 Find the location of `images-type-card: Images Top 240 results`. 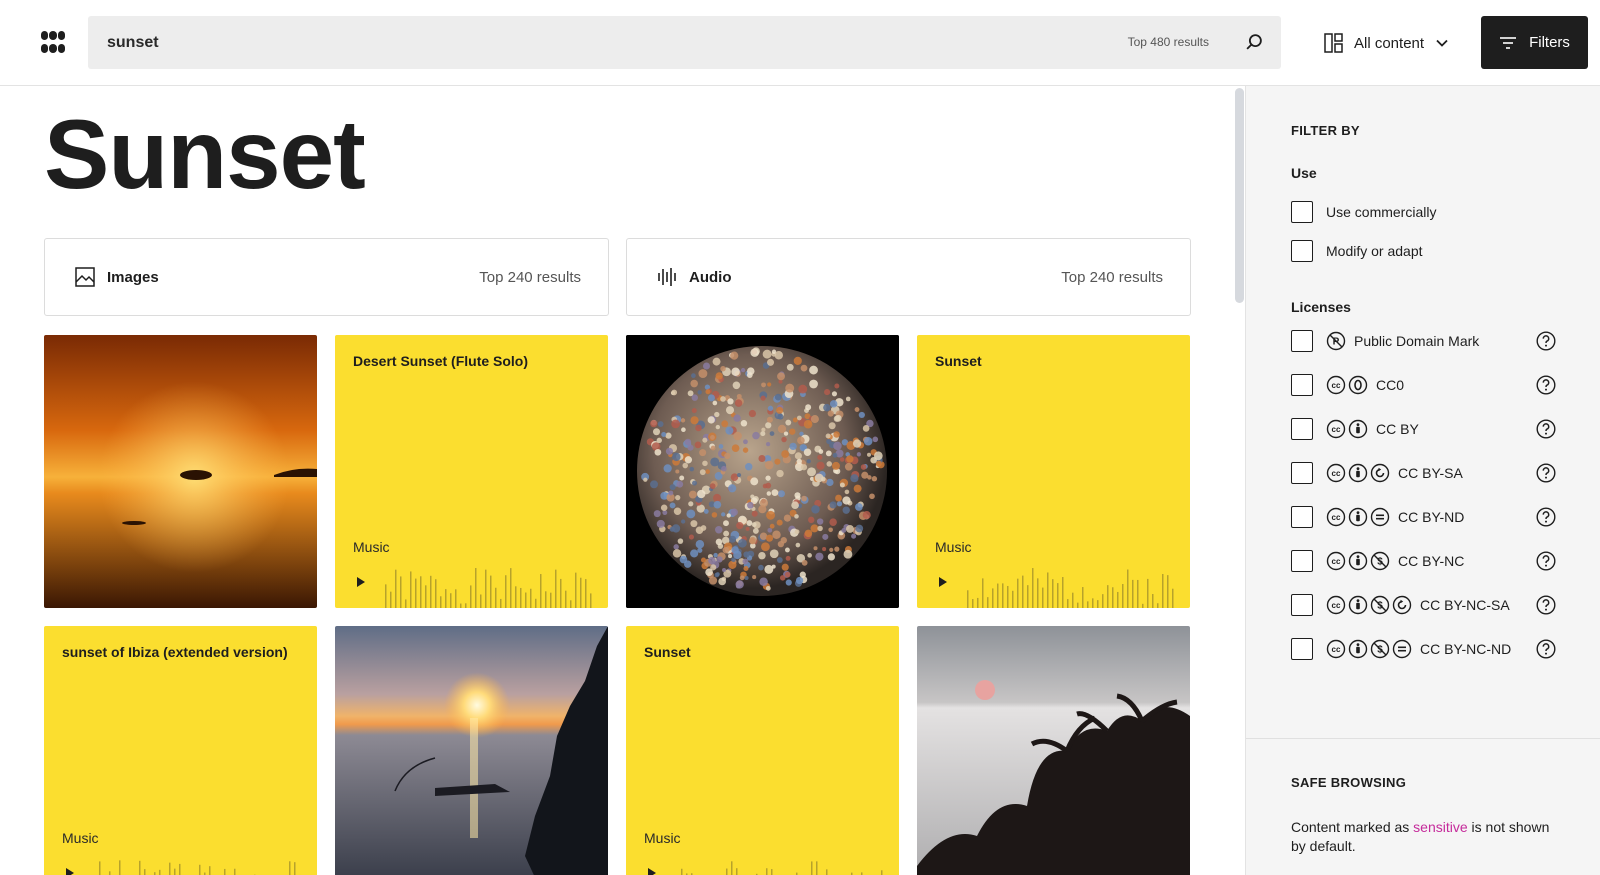

images-type-card: Images Top 240 results is located at coordinates (326, 277).